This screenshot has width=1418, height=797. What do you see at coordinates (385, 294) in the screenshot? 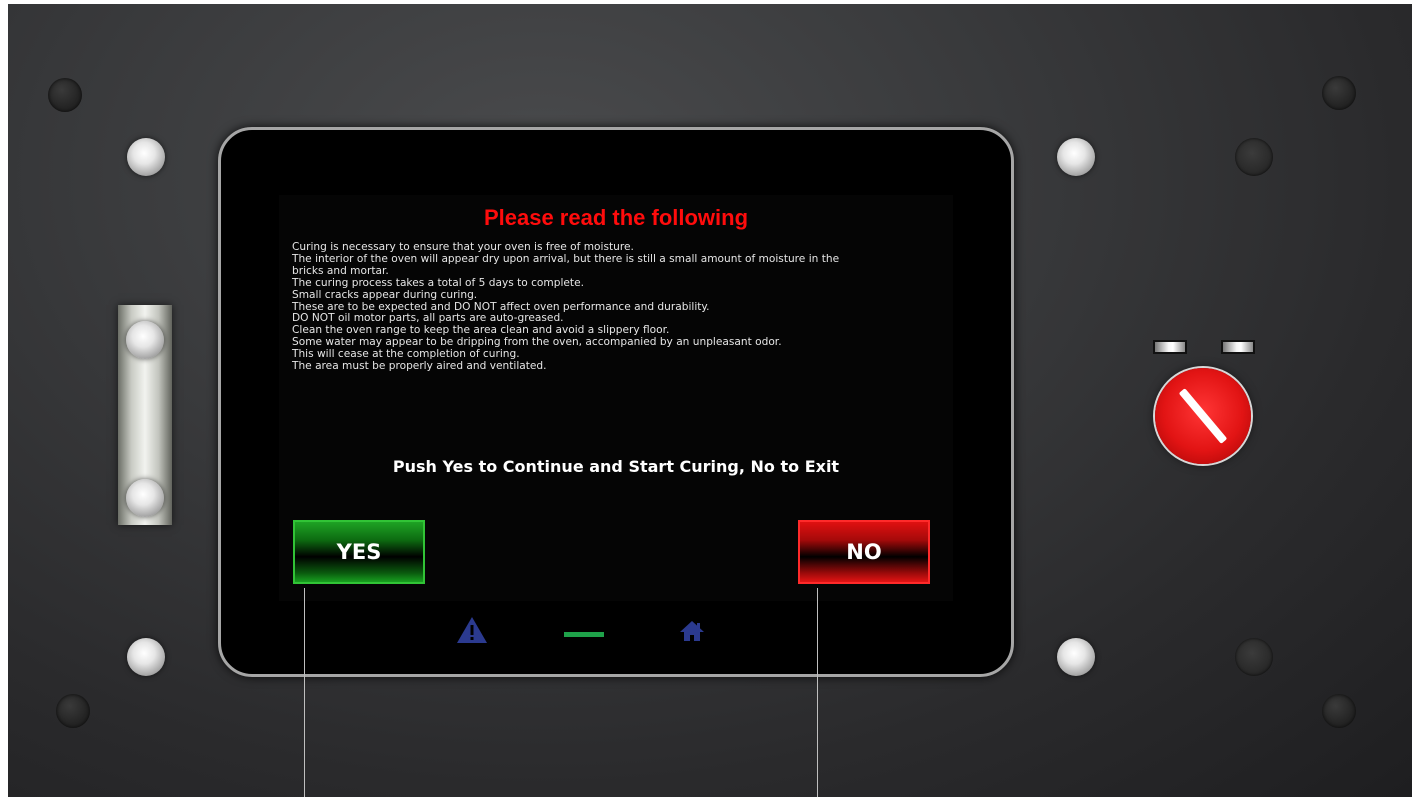
I see `note-line: Small cracks appear during curing.` at bounding box center [385, 294].